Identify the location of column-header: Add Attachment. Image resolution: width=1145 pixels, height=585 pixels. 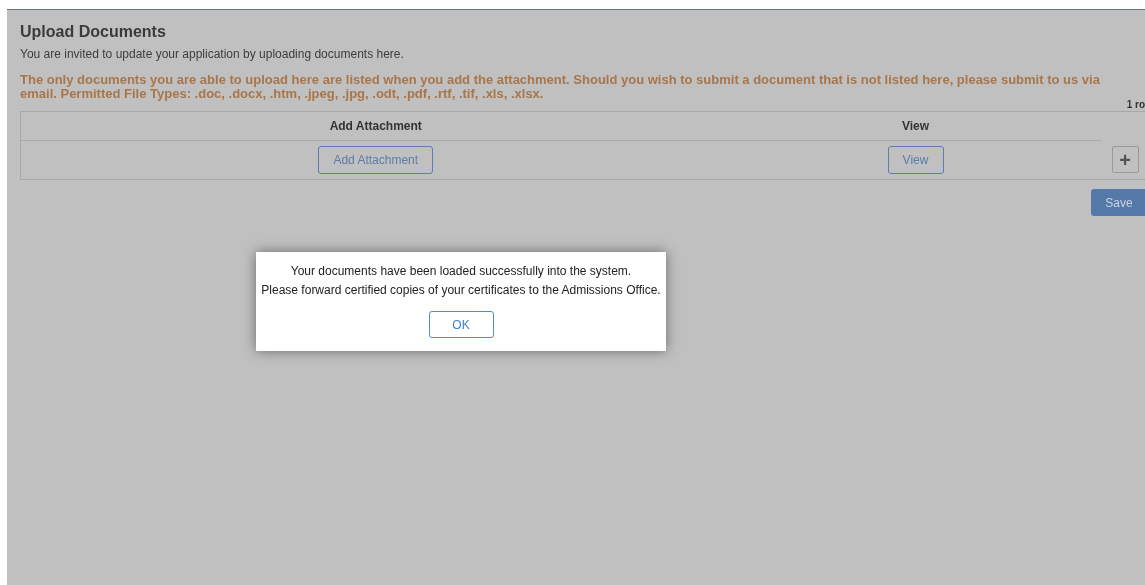
(375, 126).